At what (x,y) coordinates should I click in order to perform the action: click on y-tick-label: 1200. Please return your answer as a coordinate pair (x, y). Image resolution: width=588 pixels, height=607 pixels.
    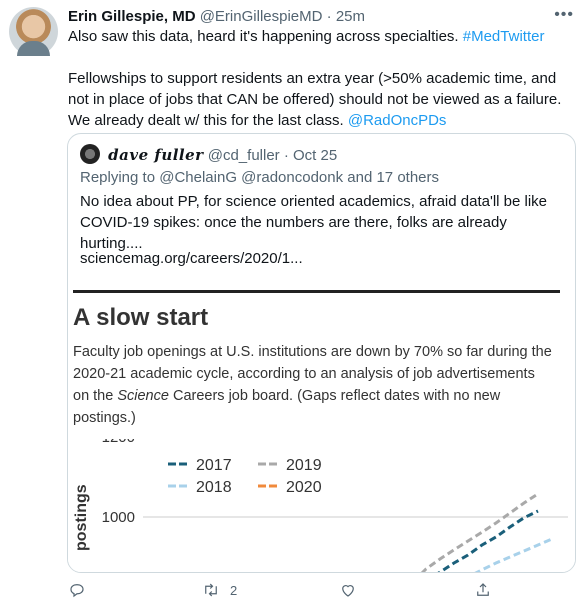
    Looking at the image, I should click on (118, 442).